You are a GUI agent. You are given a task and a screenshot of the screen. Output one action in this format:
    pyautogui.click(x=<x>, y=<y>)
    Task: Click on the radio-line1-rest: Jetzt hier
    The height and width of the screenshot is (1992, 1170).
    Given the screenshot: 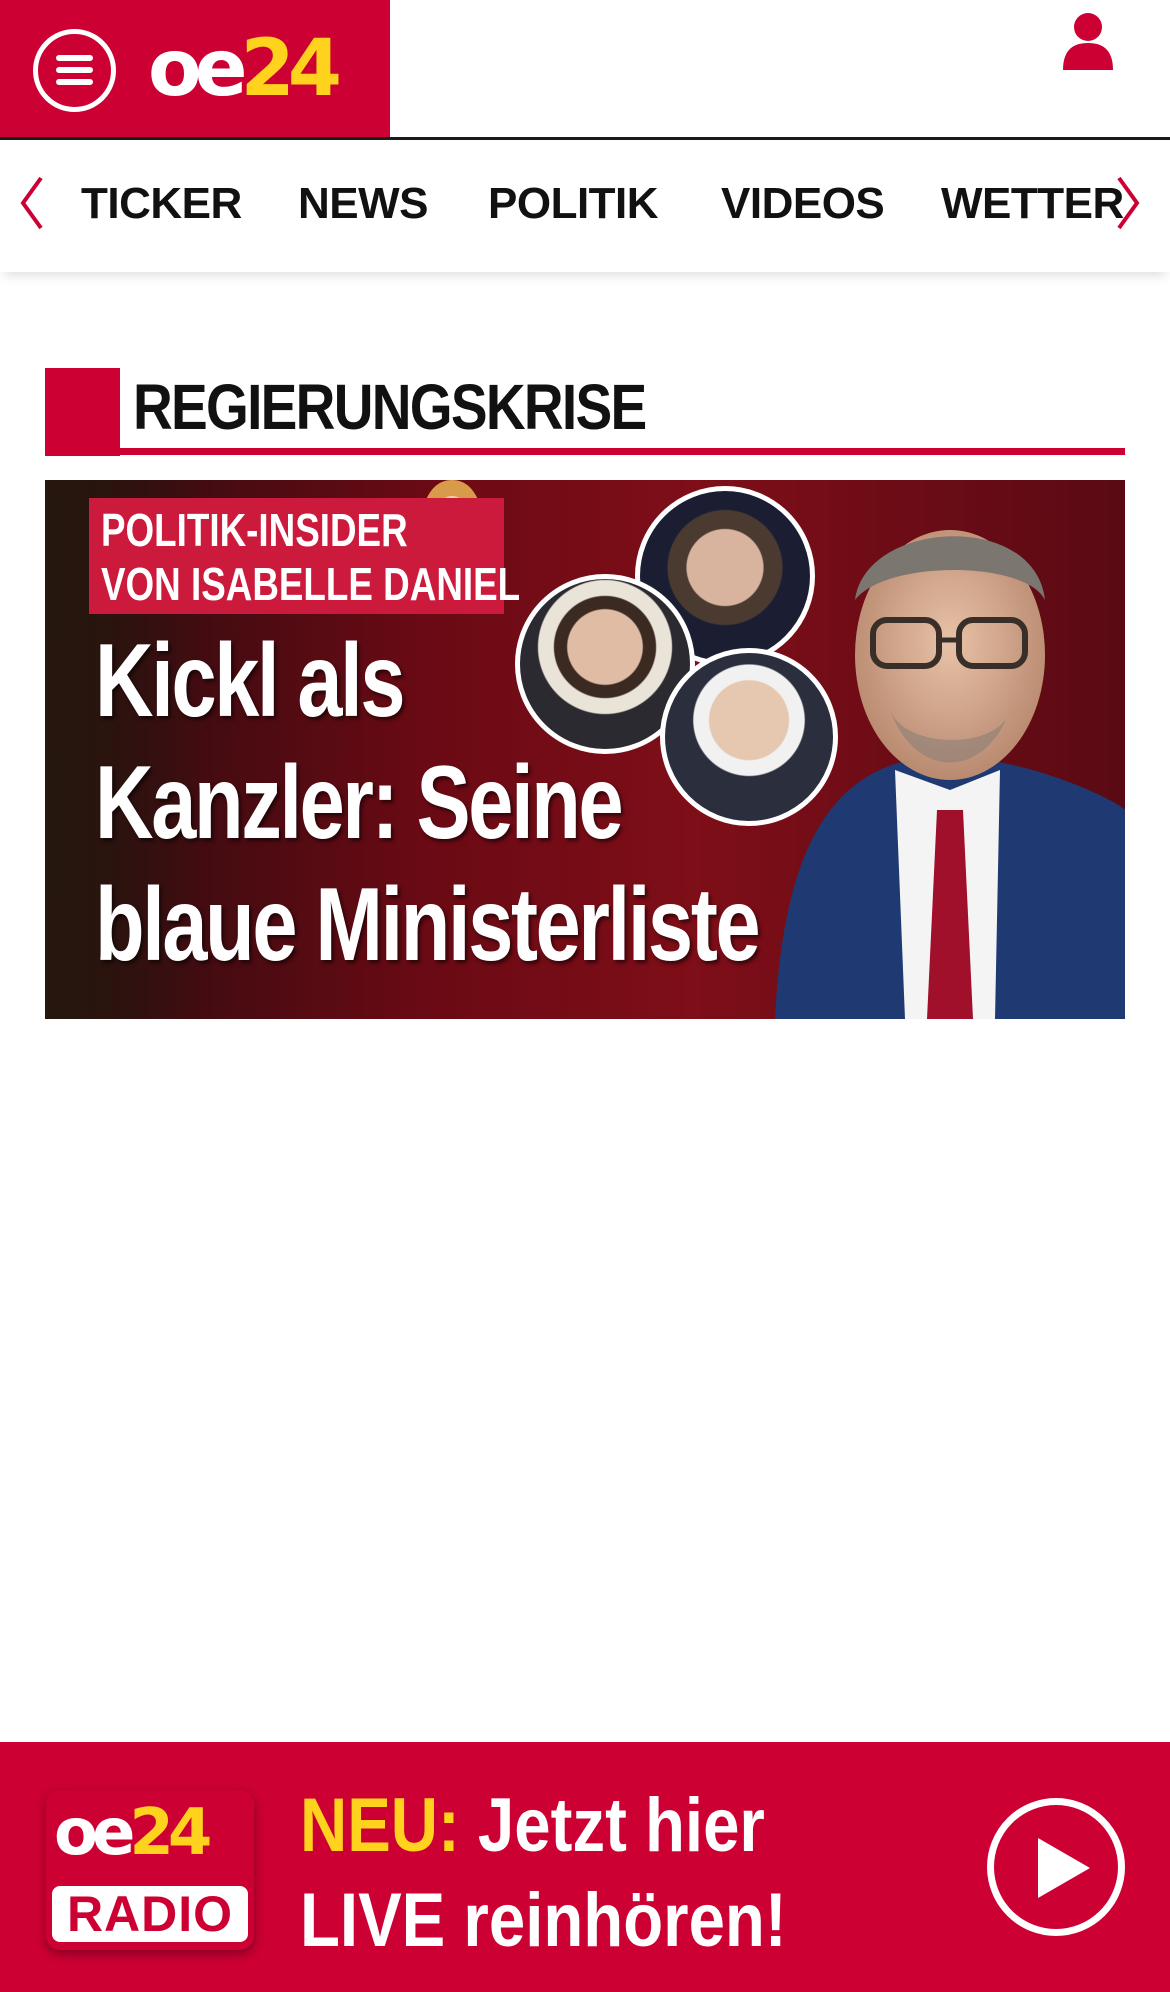 What is the action you would take?
    pyautogui.click(x=612, y=1825)
    